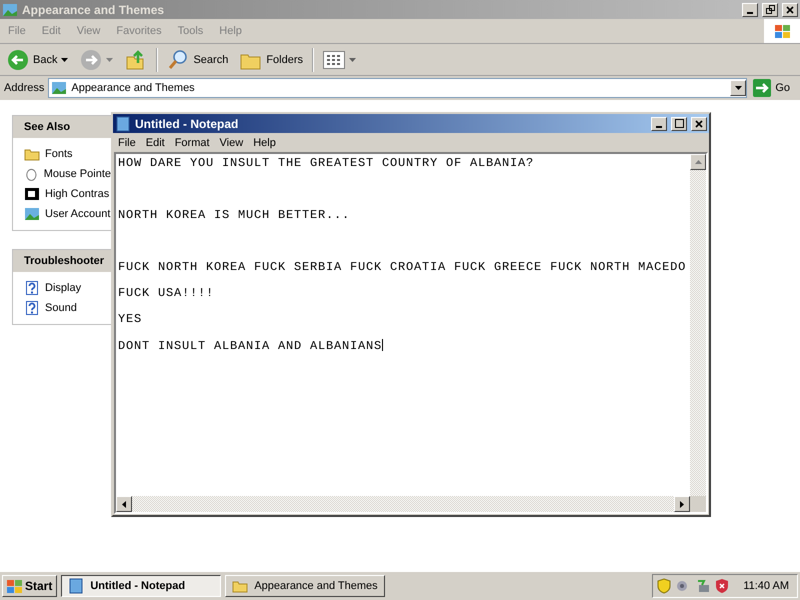 The image size is (800, 600). I want to click on arrow-left-icon, so click(124, 504).